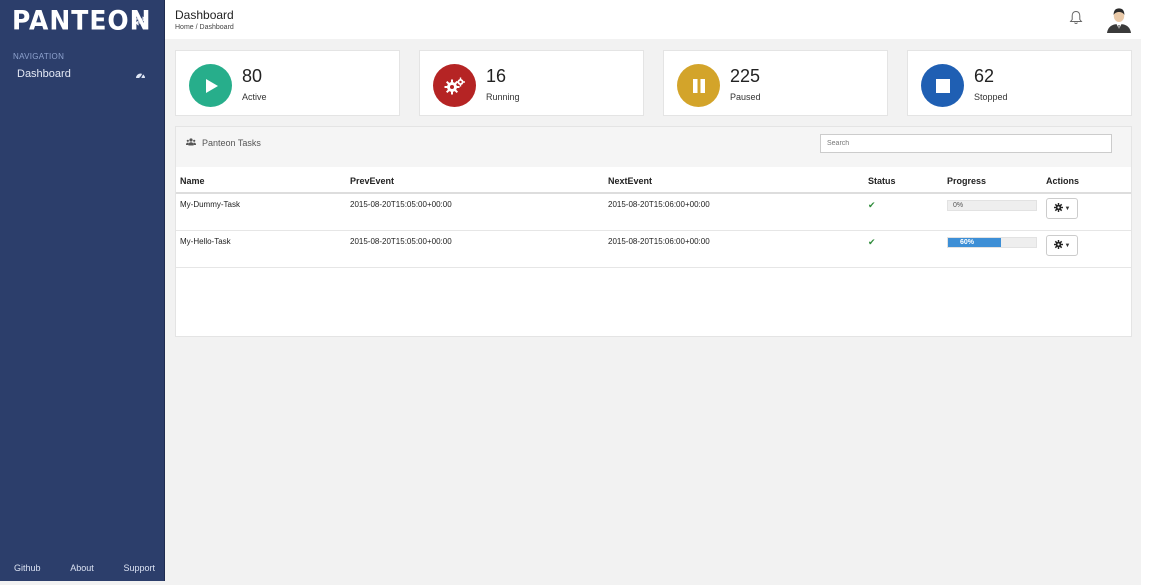  Describe the element at coordinates (210, 85) in the screenshot. I see `play-icon` at that location.